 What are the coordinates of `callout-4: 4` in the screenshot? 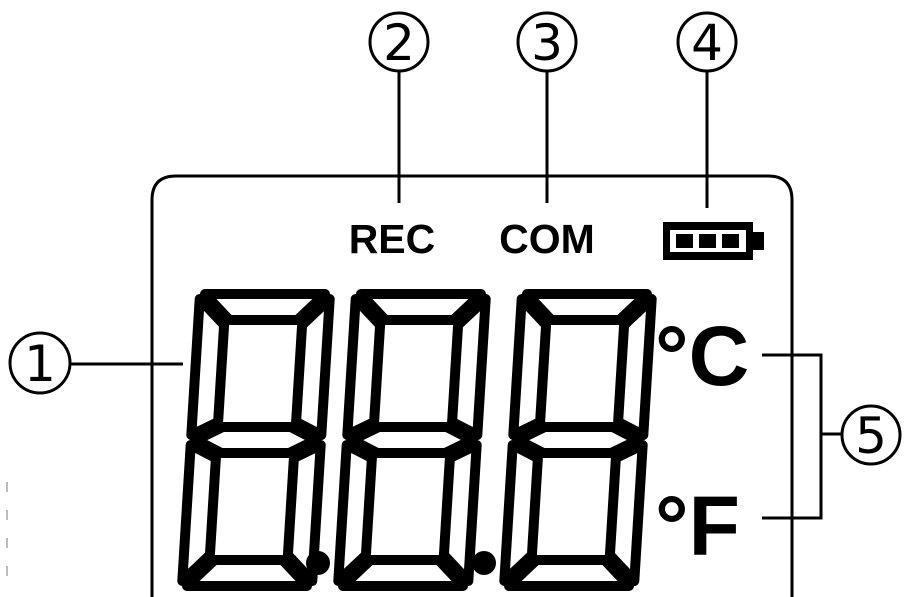 It's located at (707, 42).